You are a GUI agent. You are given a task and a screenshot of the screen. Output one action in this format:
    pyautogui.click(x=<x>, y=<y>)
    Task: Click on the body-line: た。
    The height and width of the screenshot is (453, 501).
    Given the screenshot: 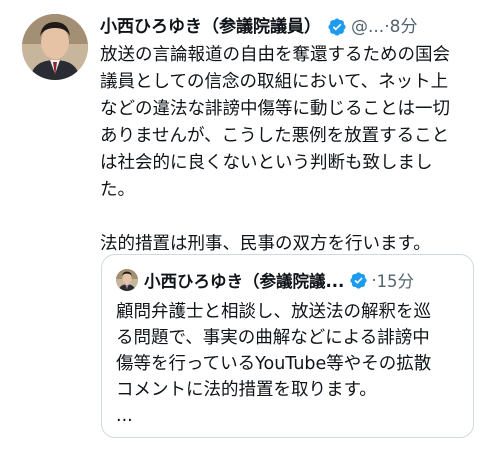 What is the action you would take?
    pyautogui.click(x=117, y=190)
    